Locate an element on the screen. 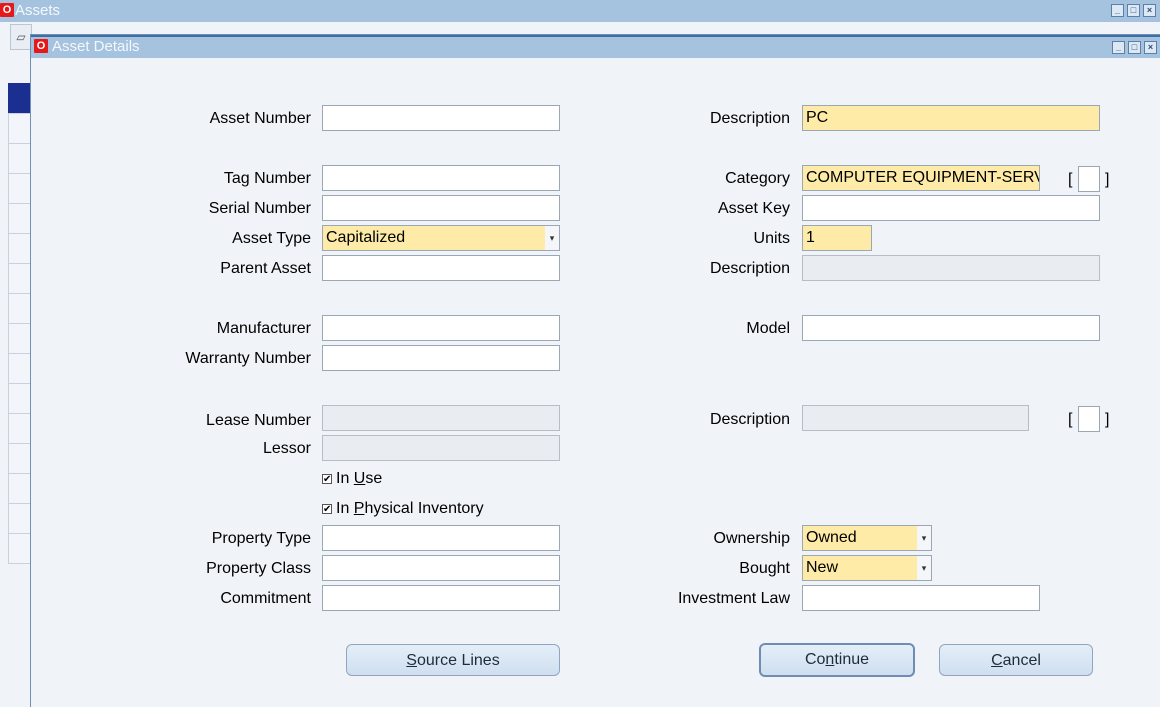  strip-cell-active is located at coordinates (19, 98).